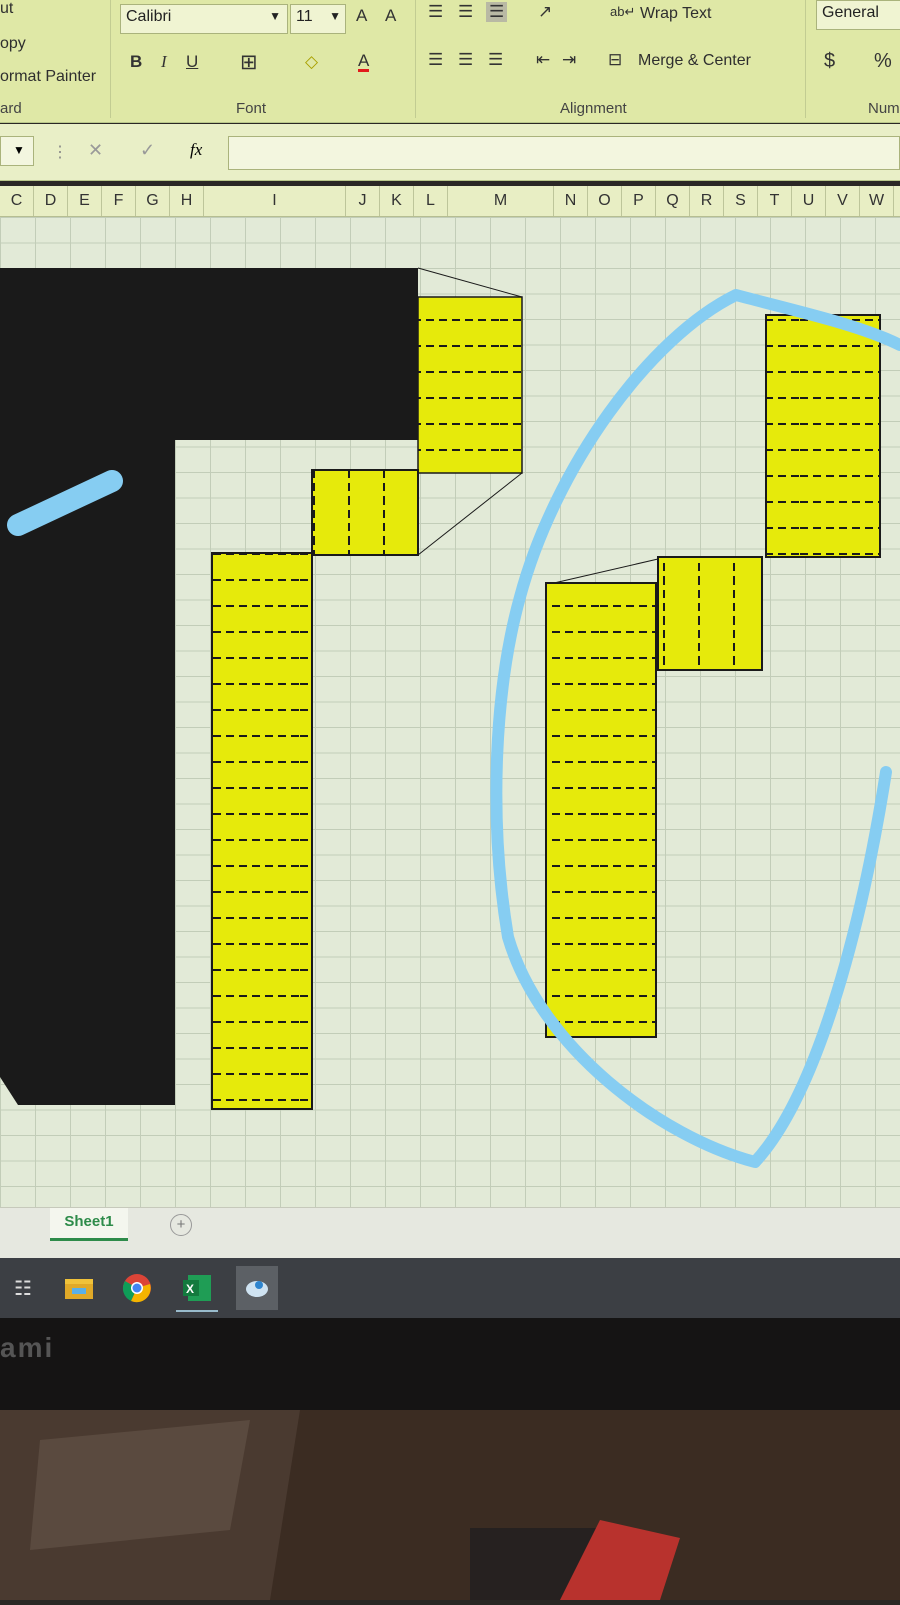 Image resolution: width=900 pixels, height=1605 pixels. Describe the element at coordinates (364, 62) in the screenshot. I see `font-color-button: A` at that location.